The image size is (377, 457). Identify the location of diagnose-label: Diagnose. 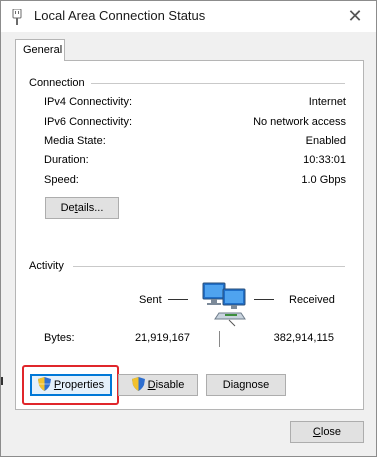
(246, 385).